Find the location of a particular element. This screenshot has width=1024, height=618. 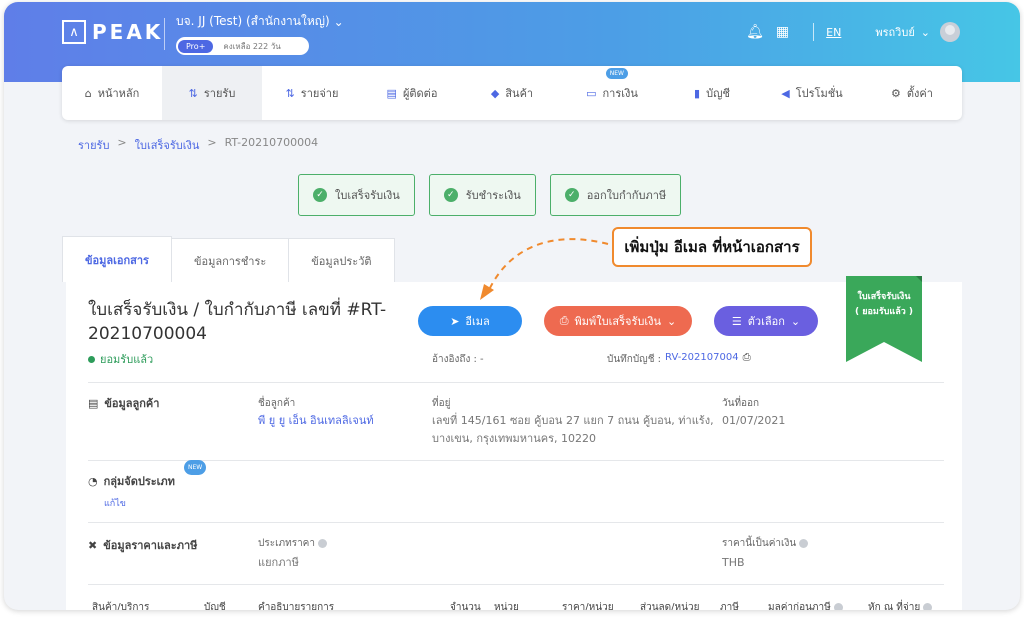

customer-name-link: พี ยู ยู เอ็น อินเทลลิเจนท์ is located at coordinates (316, 420).